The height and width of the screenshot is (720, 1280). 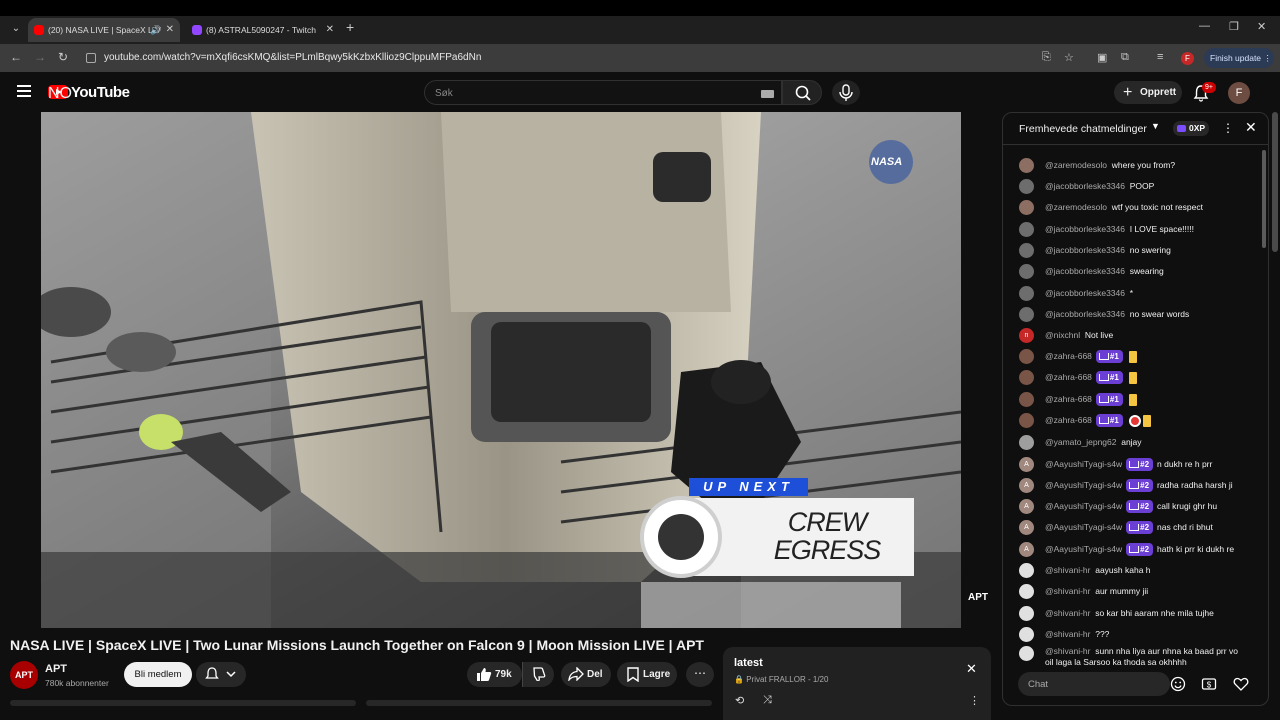 What do you see at coordinates (350, 27) in the screenshot?
I see `new-tab-icon: +` at bounding box center [350, 27].